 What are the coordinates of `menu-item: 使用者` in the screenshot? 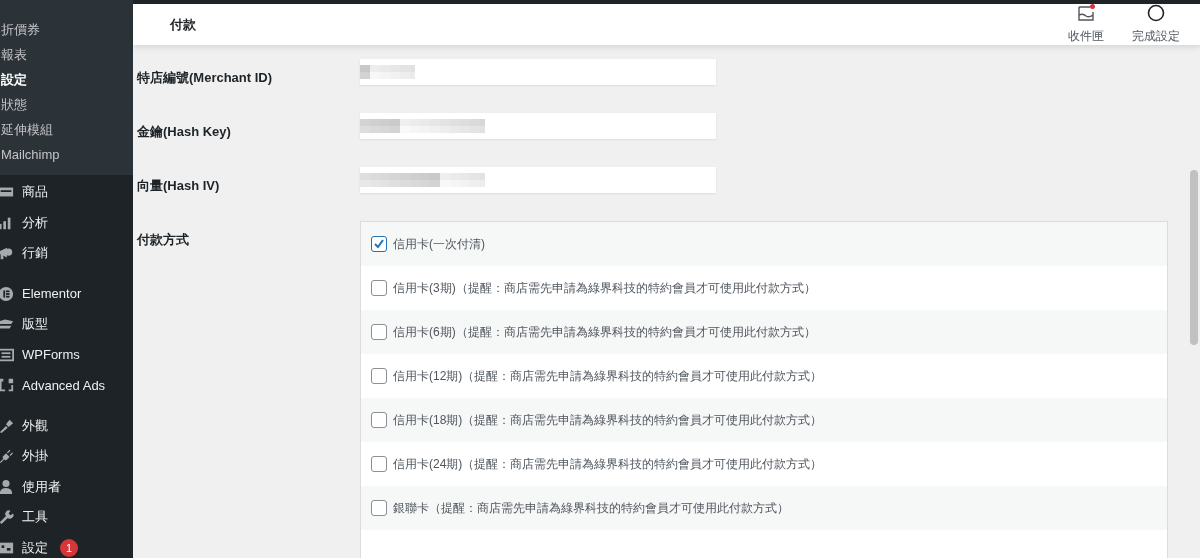 It's located at (66, 486).